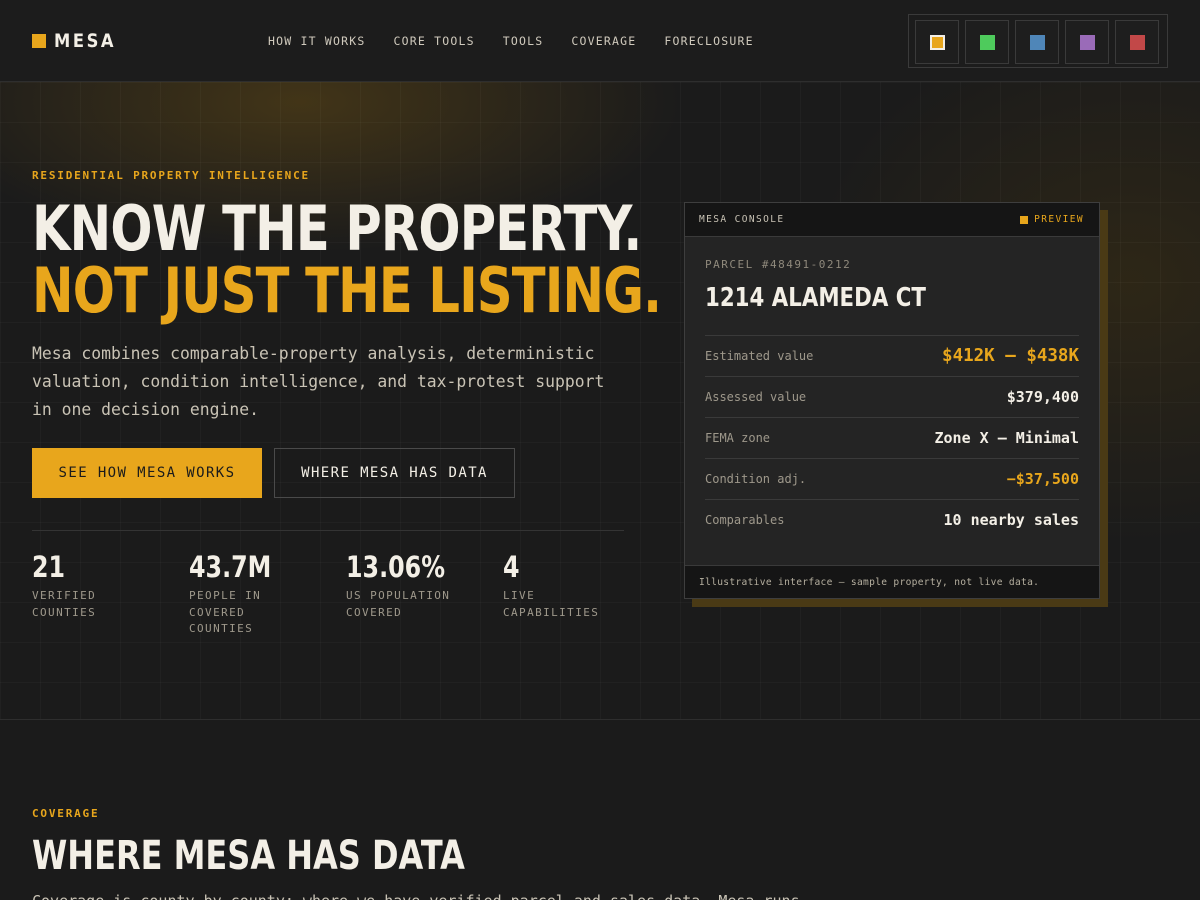  I want to click on detail-value: $379,400, so click(1042, 397).